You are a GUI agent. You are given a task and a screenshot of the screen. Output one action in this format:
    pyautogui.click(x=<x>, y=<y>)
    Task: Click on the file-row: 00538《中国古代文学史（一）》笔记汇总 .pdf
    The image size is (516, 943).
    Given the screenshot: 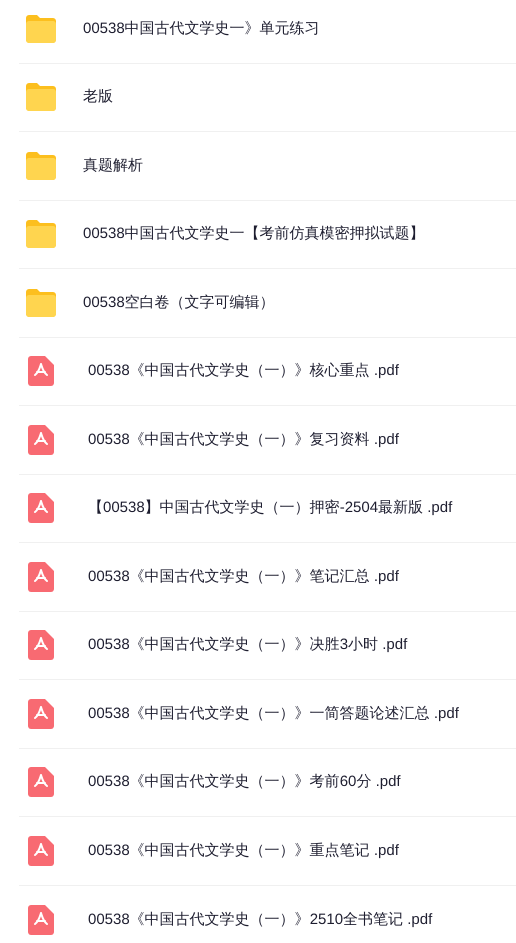 What is the action you would take?
    pyautogui.click(x=267, y=577)
    